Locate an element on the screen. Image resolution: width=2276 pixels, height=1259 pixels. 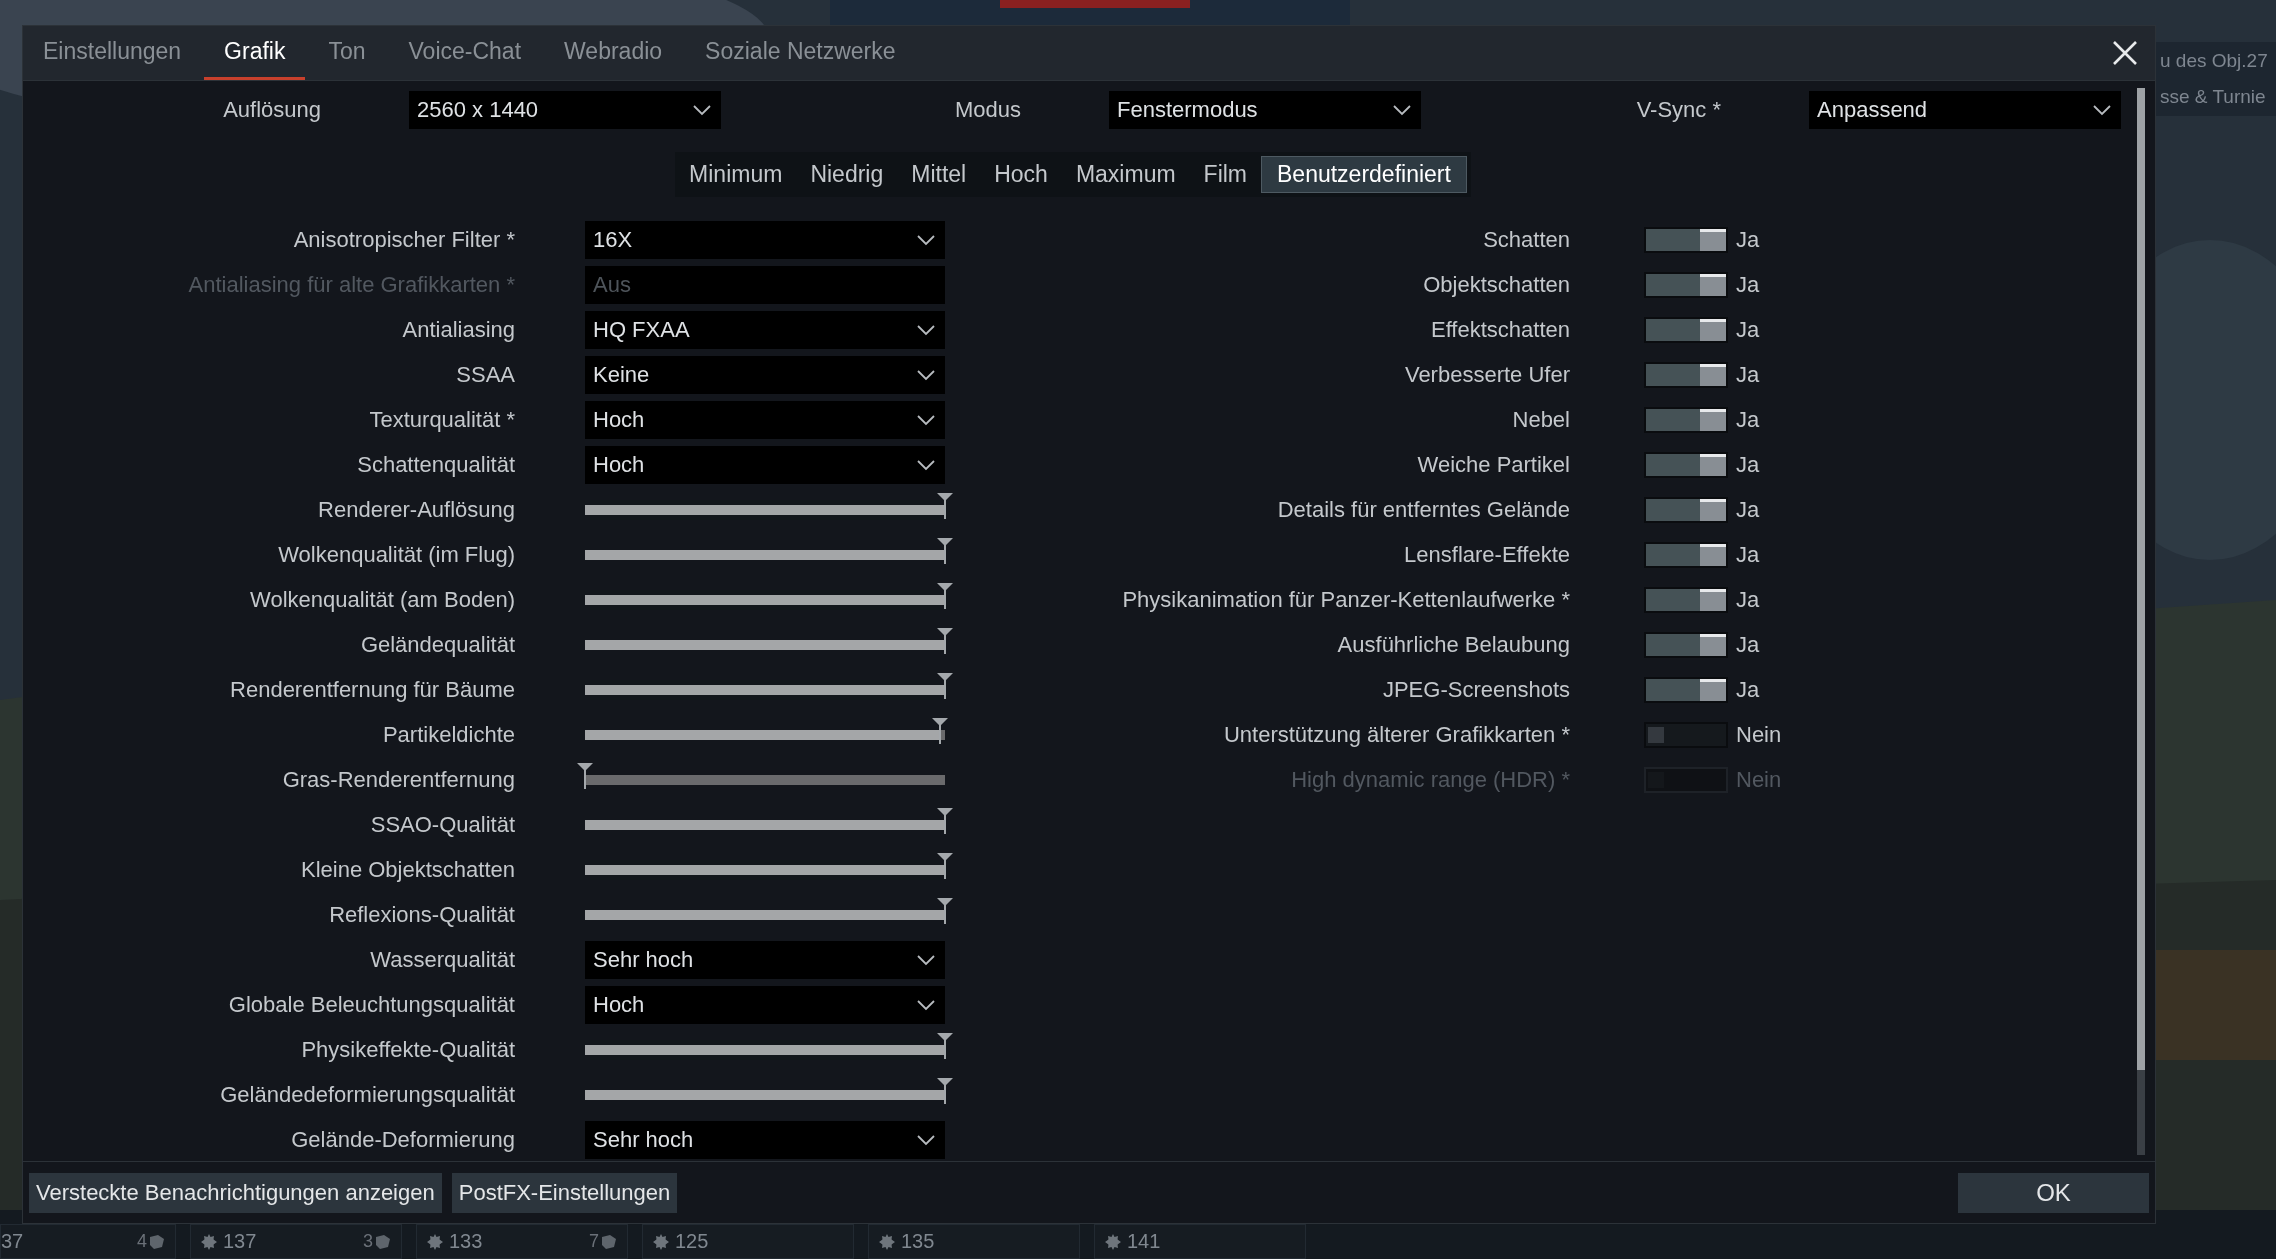
preset-tab: Maximum is located at coordinates (1125, 174).